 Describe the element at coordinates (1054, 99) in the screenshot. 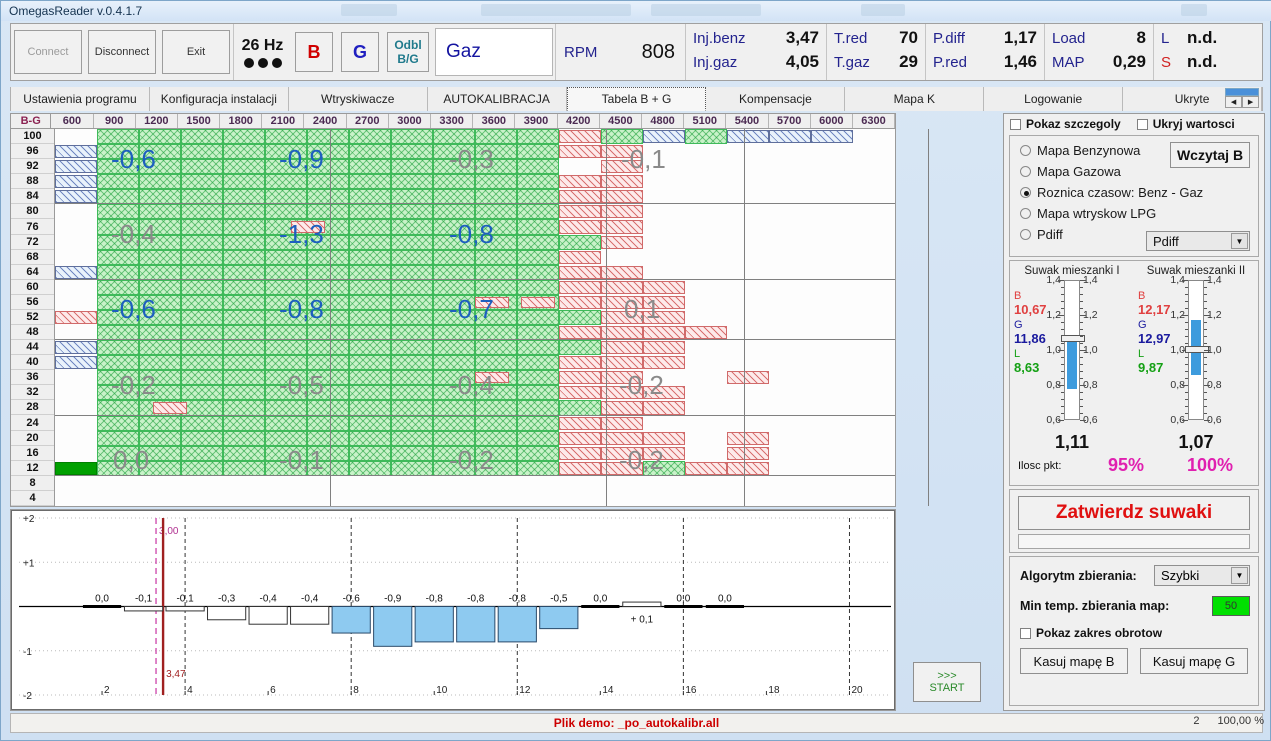

I see `tab-logowanie: Logowanie` at that location.